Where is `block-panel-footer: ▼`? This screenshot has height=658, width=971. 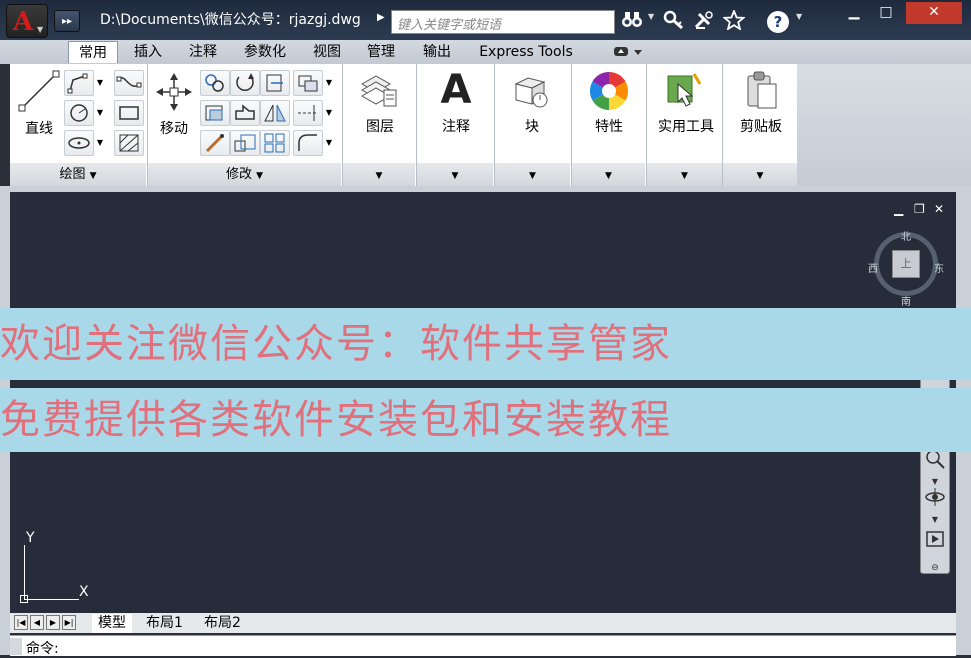 block-panel-footer: ▼ is located at coordinates (532, 174).